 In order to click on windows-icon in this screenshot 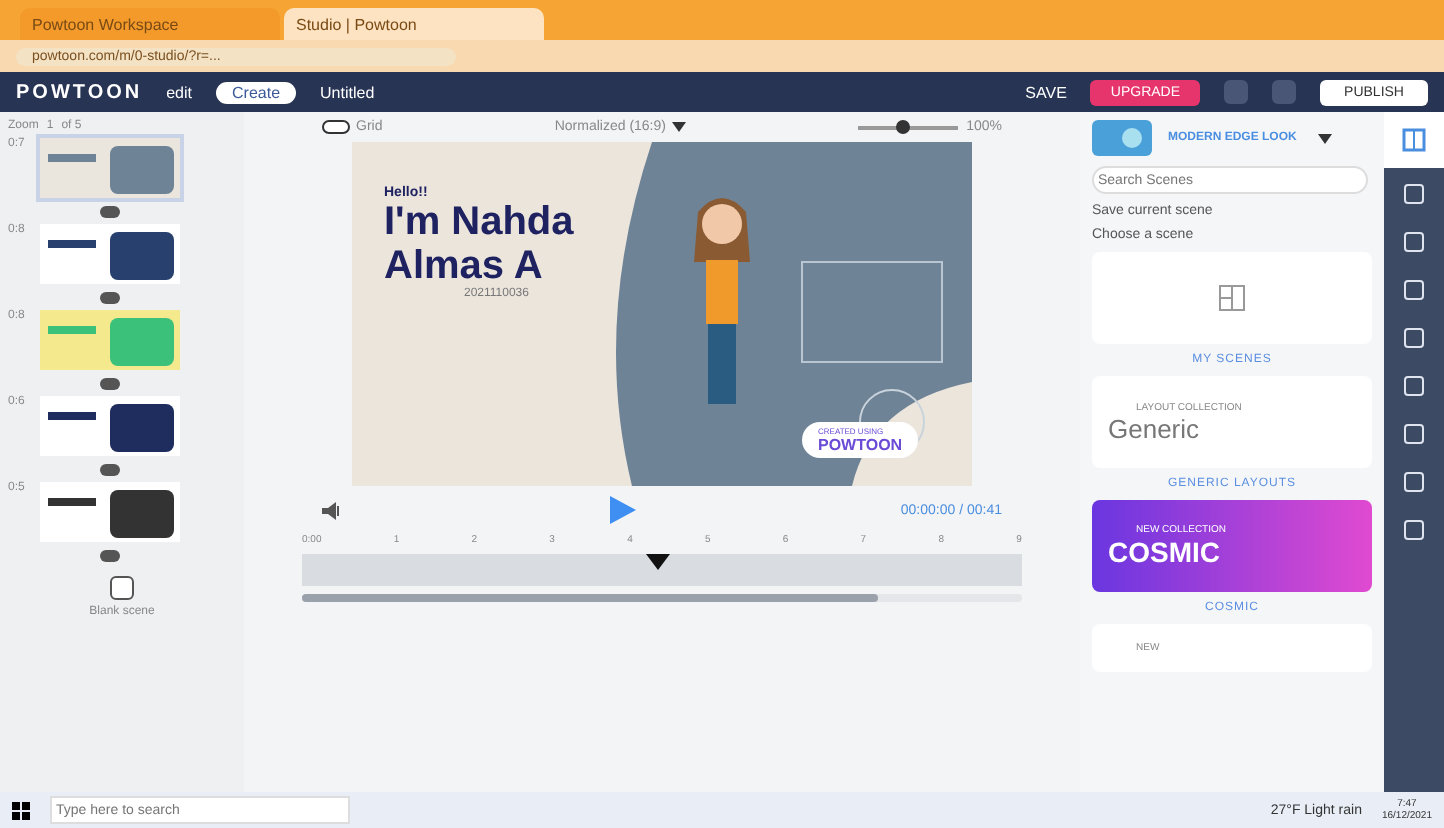, I will do `click(21, 810)`.